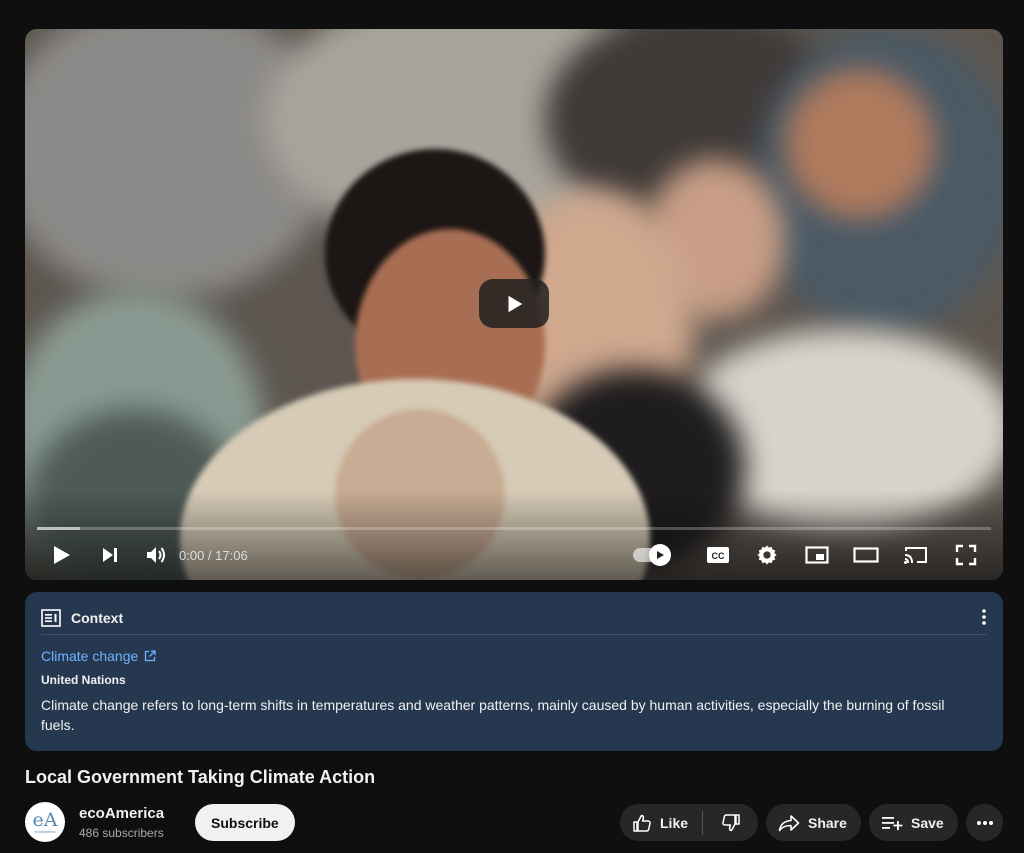  Describe the element at coordinates (245, 822) in the screenshot. I see `subscribe-button: Subscribe` at that location.